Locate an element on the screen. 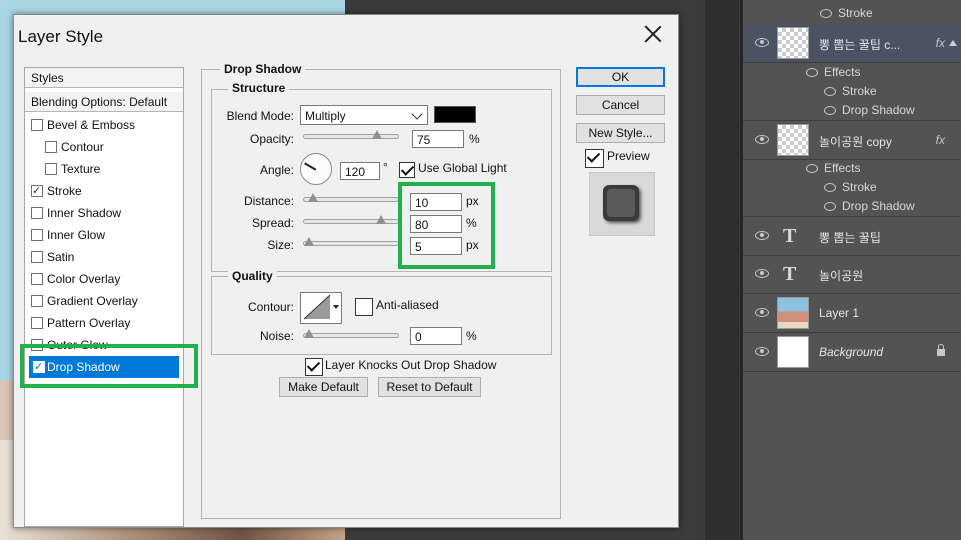  contour-curve-icon is located at coordinates (317, 307).